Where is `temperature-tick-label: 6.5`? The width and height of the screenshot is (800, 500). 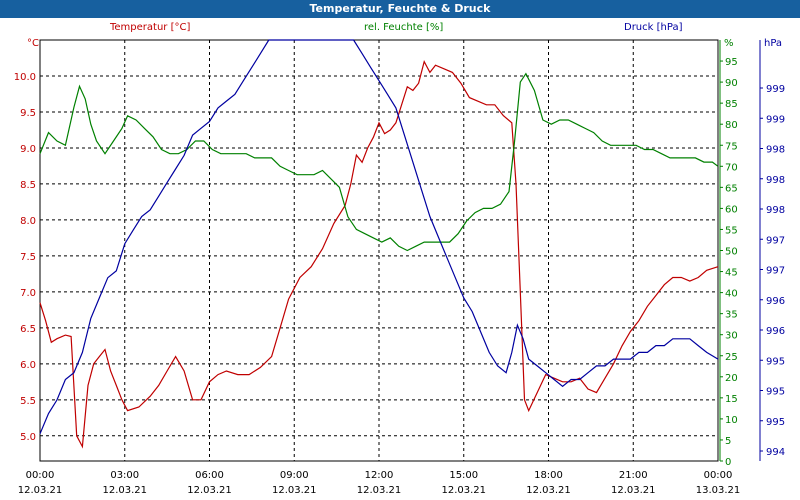 temperature-tick-label: 6.5 is located at coordinates (28, 329).